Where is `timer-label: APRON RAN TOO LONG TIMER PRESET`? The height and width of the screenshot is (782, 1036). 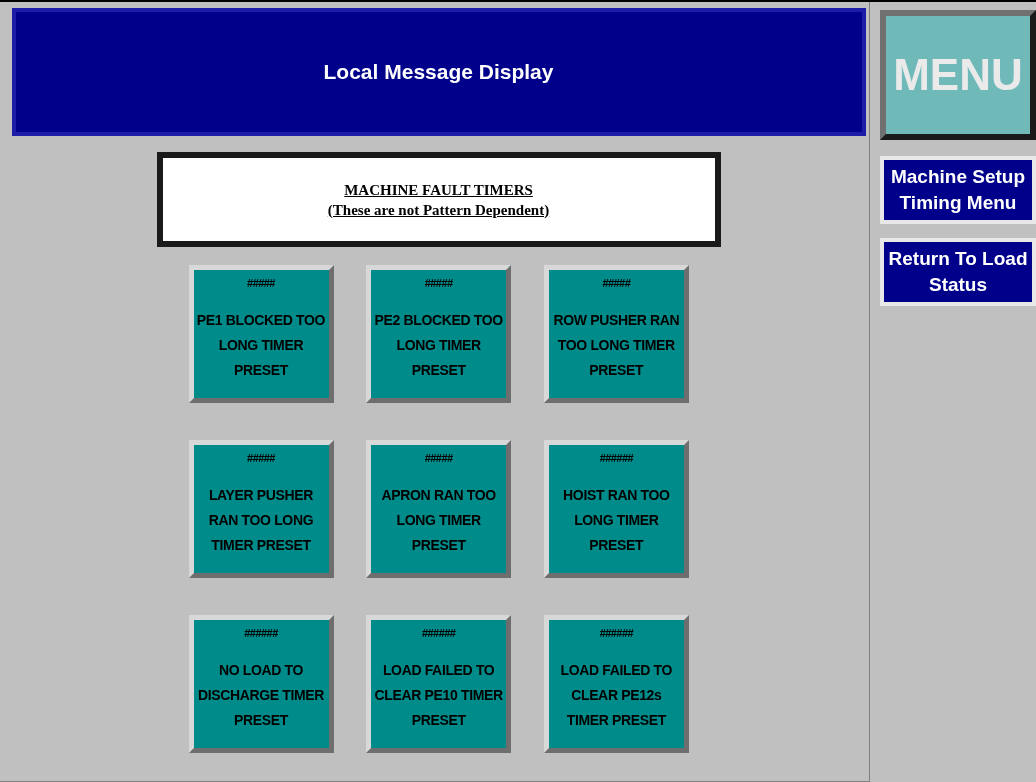 timer-label: APRON RAN TOO LONG TIMER PRESET is located at coordinates (438, 520).